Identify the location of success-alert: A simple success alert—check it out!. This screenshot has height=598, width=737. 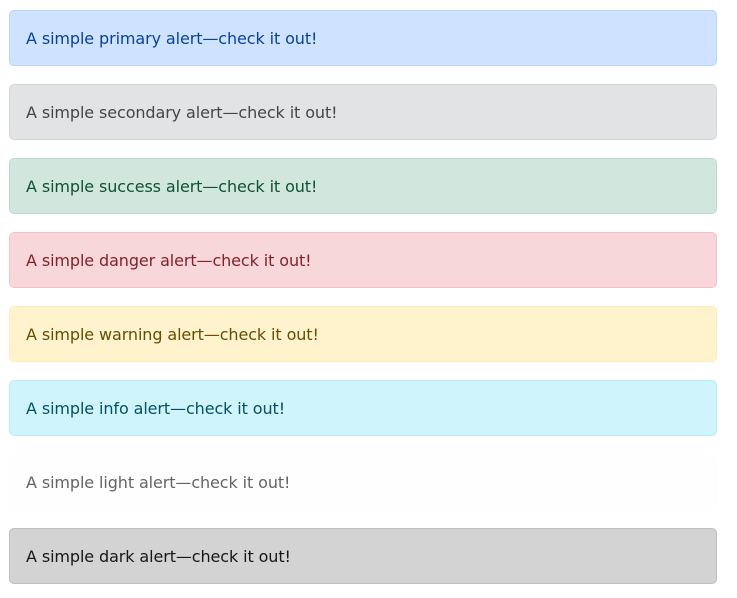
(363, 186).